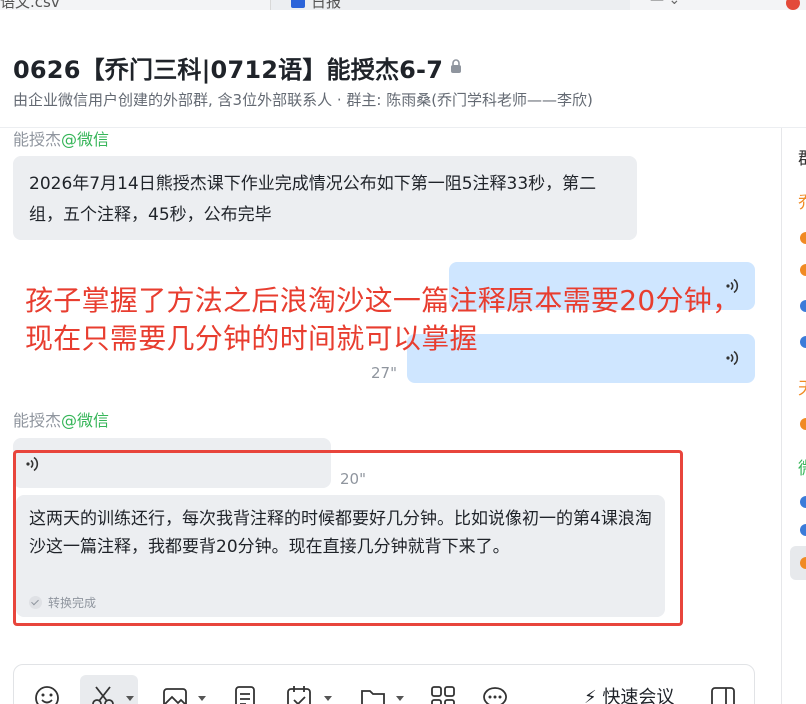  I want to click on member-item-selected, so click(798, 563).